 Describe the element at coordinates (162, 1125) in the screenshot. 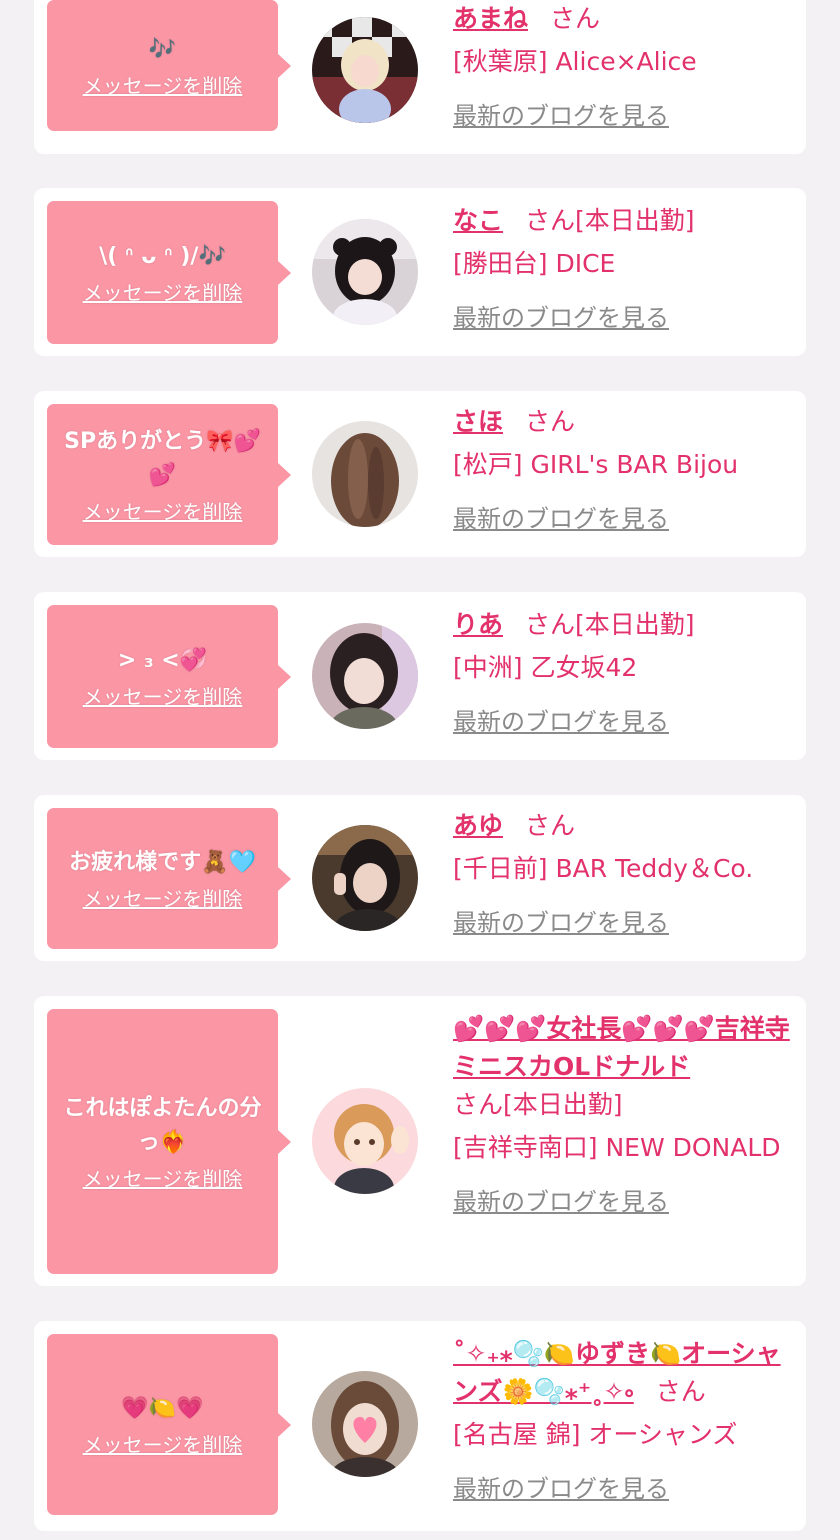

I see `message-text: これはぽよたんの分っ❤️‍🔥` at that location.